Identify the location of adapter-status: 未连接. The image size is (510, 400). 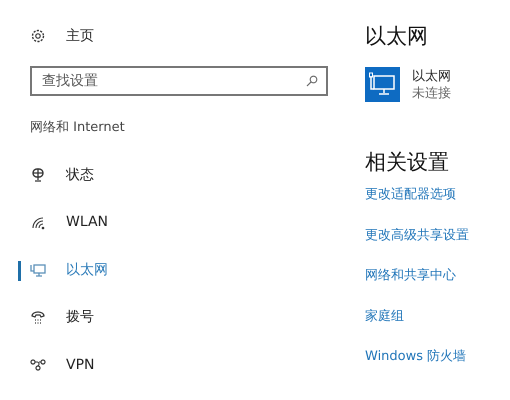
(431, 93).